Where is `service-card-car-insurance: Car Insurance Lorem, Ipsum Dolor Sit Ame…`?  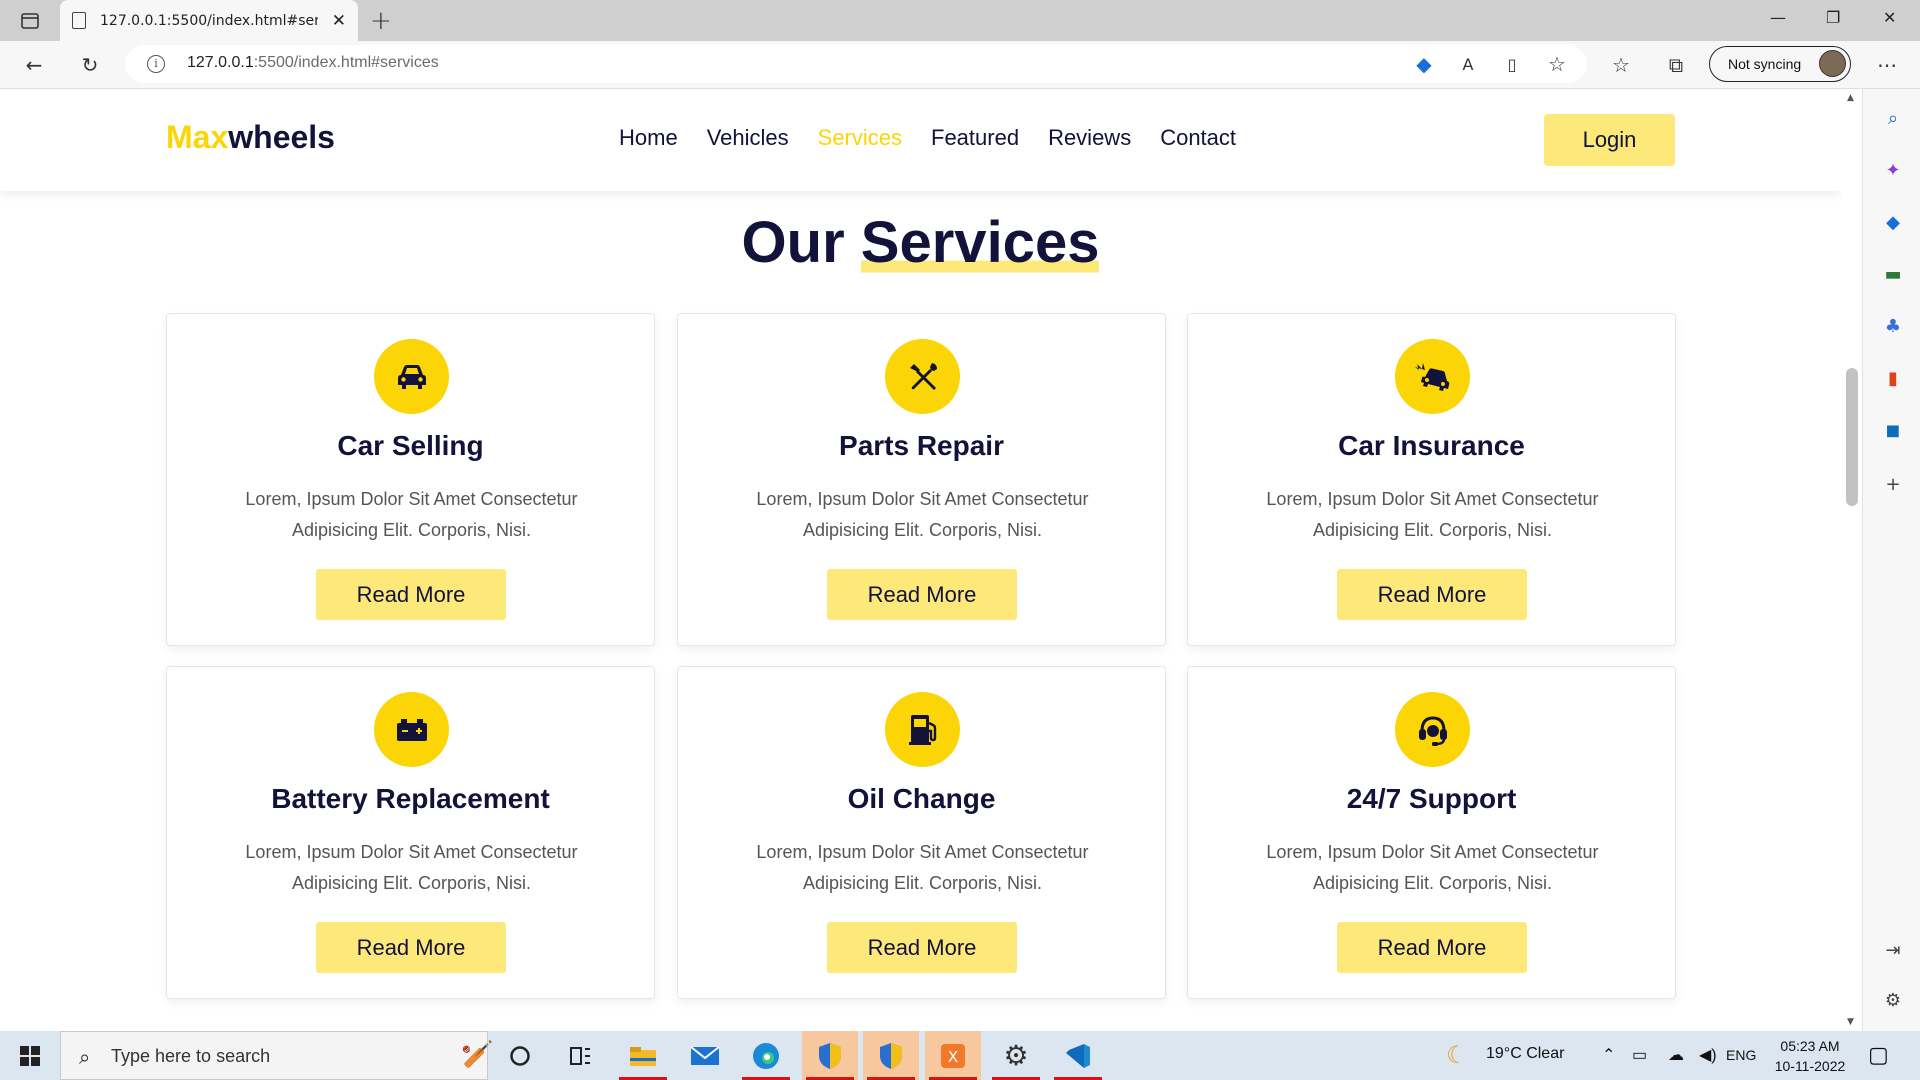
service-card-car-insurance: Car Insurance Lorem, Ipsum Dolor Sit Ame… is located at coordinates (1431, 479).